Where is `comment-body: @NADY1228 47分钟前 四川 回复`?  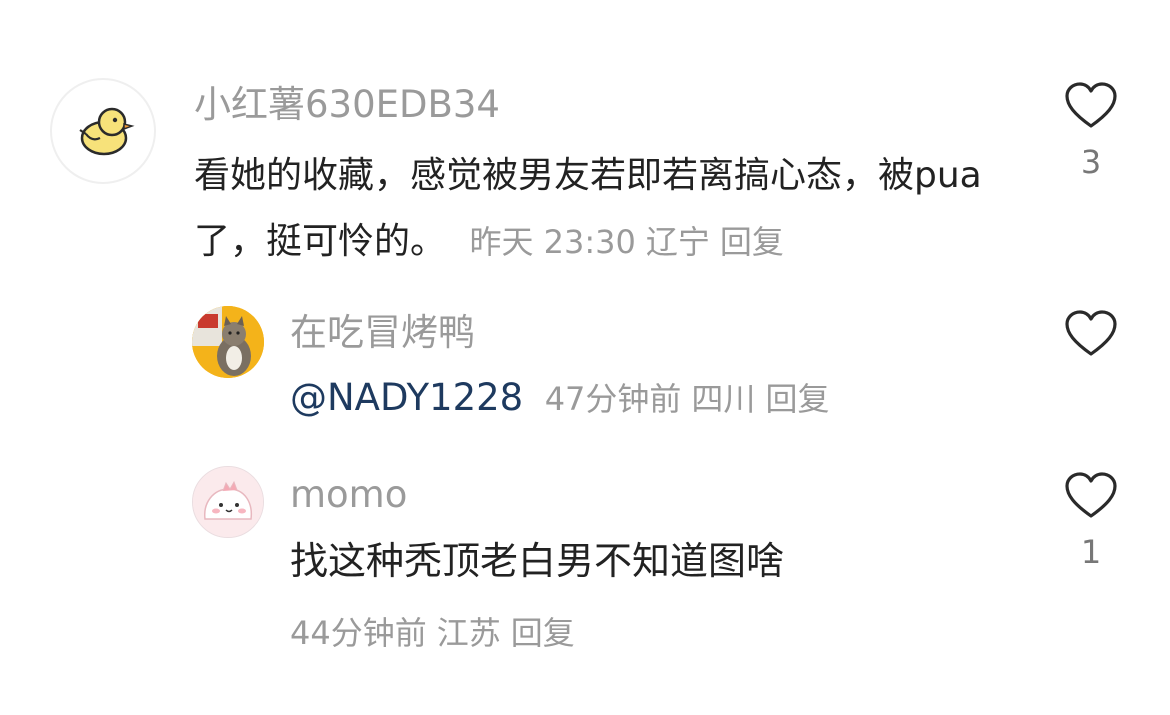
comment-body: @NADY1228 47分钟前 四川 回复 is located at coordinates (559, 398).